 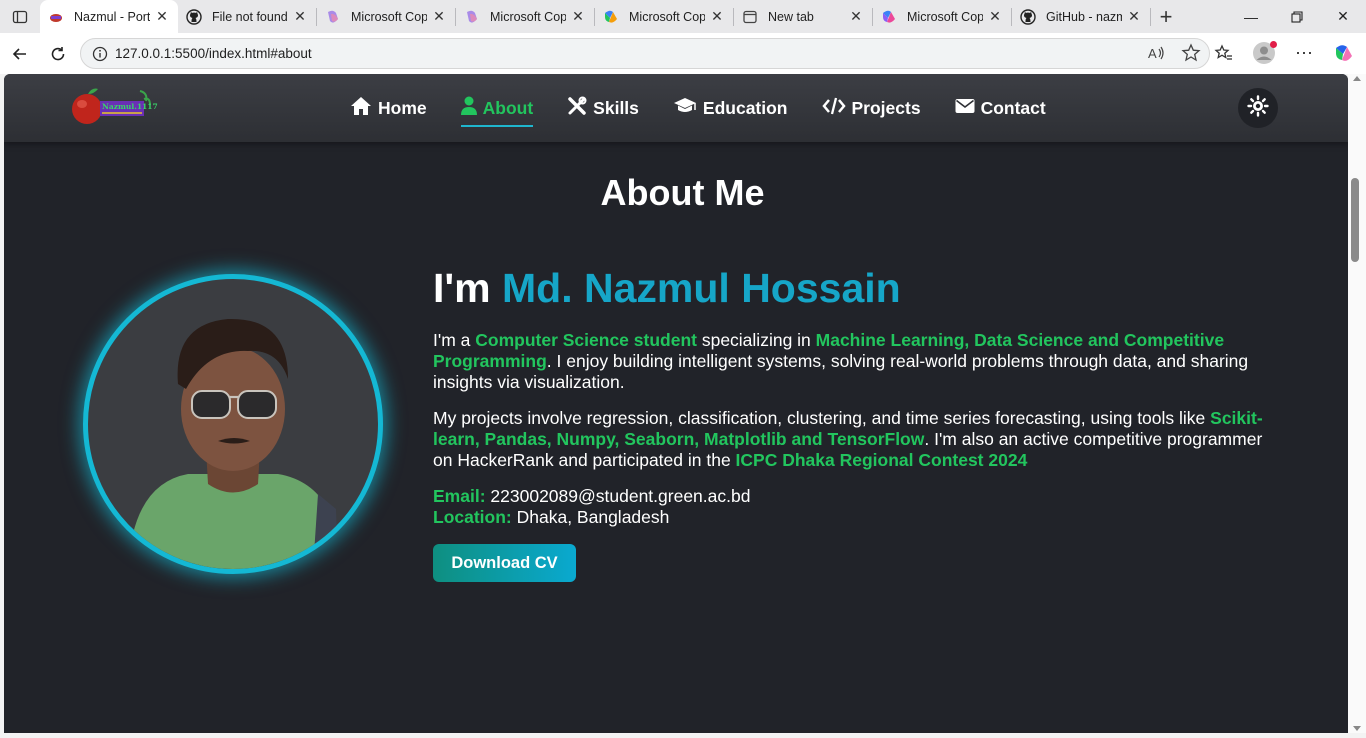 What do you see at coordinates (577, 108) in the screenshot?
I see `tools-icon` at bounding box center [577, 108].